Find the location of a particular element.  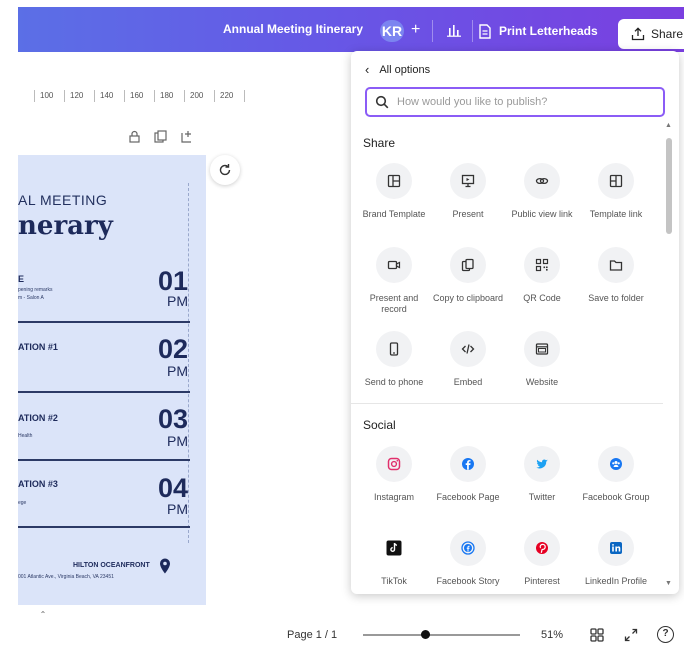

social-option-label: Facebook Page is located at coordinates (468, 497).